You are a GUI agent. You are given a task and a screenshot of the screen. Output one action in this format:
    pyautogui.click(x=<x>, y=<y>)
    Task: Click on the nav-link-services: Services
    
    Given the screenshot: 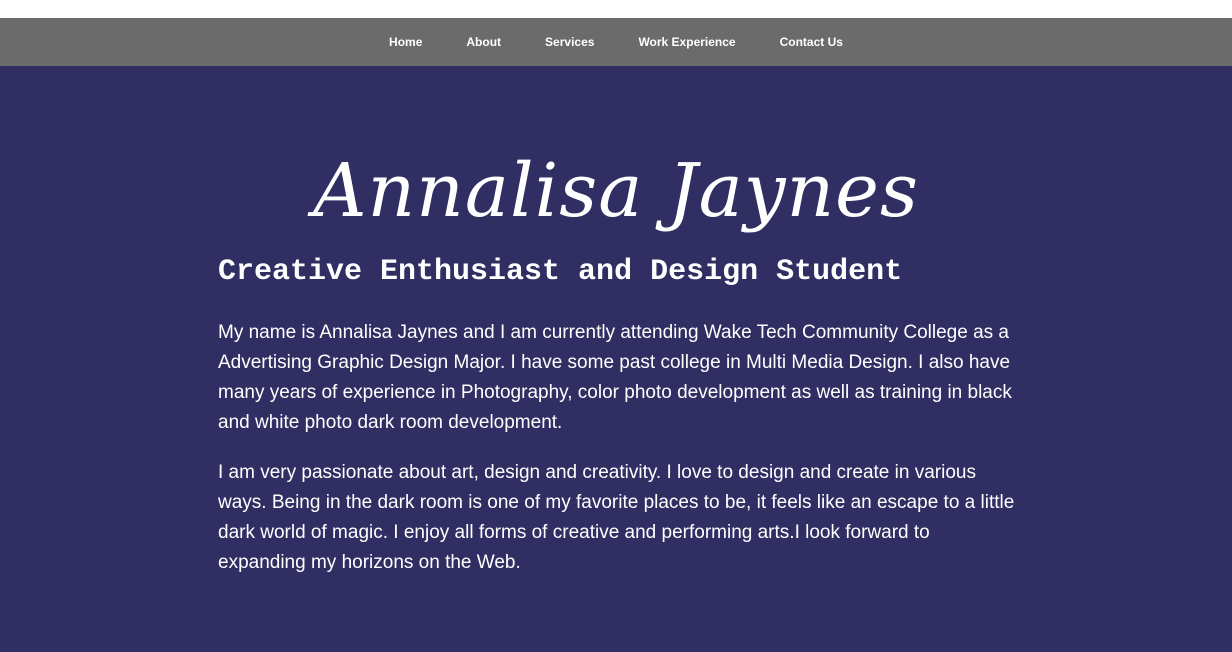 What is the action you would take?
    pyautogui.click(x=569, y=42)
    